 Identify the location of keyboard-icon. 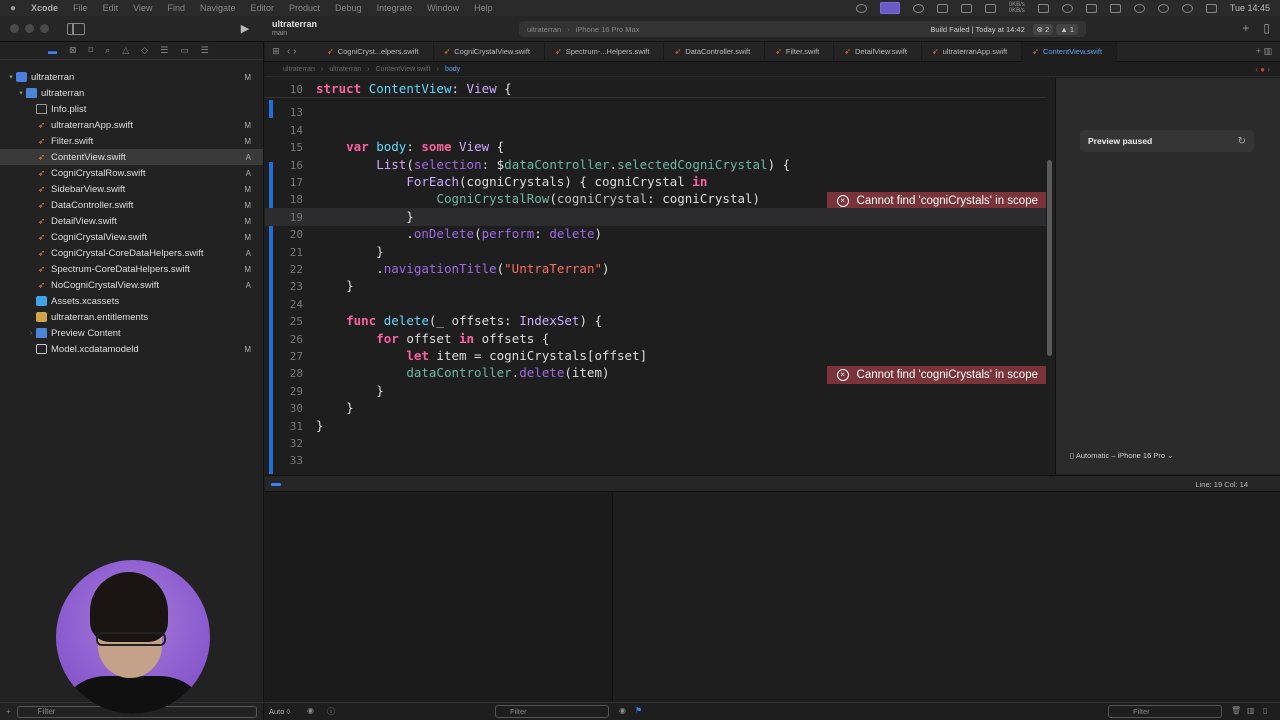
(1091, 8).